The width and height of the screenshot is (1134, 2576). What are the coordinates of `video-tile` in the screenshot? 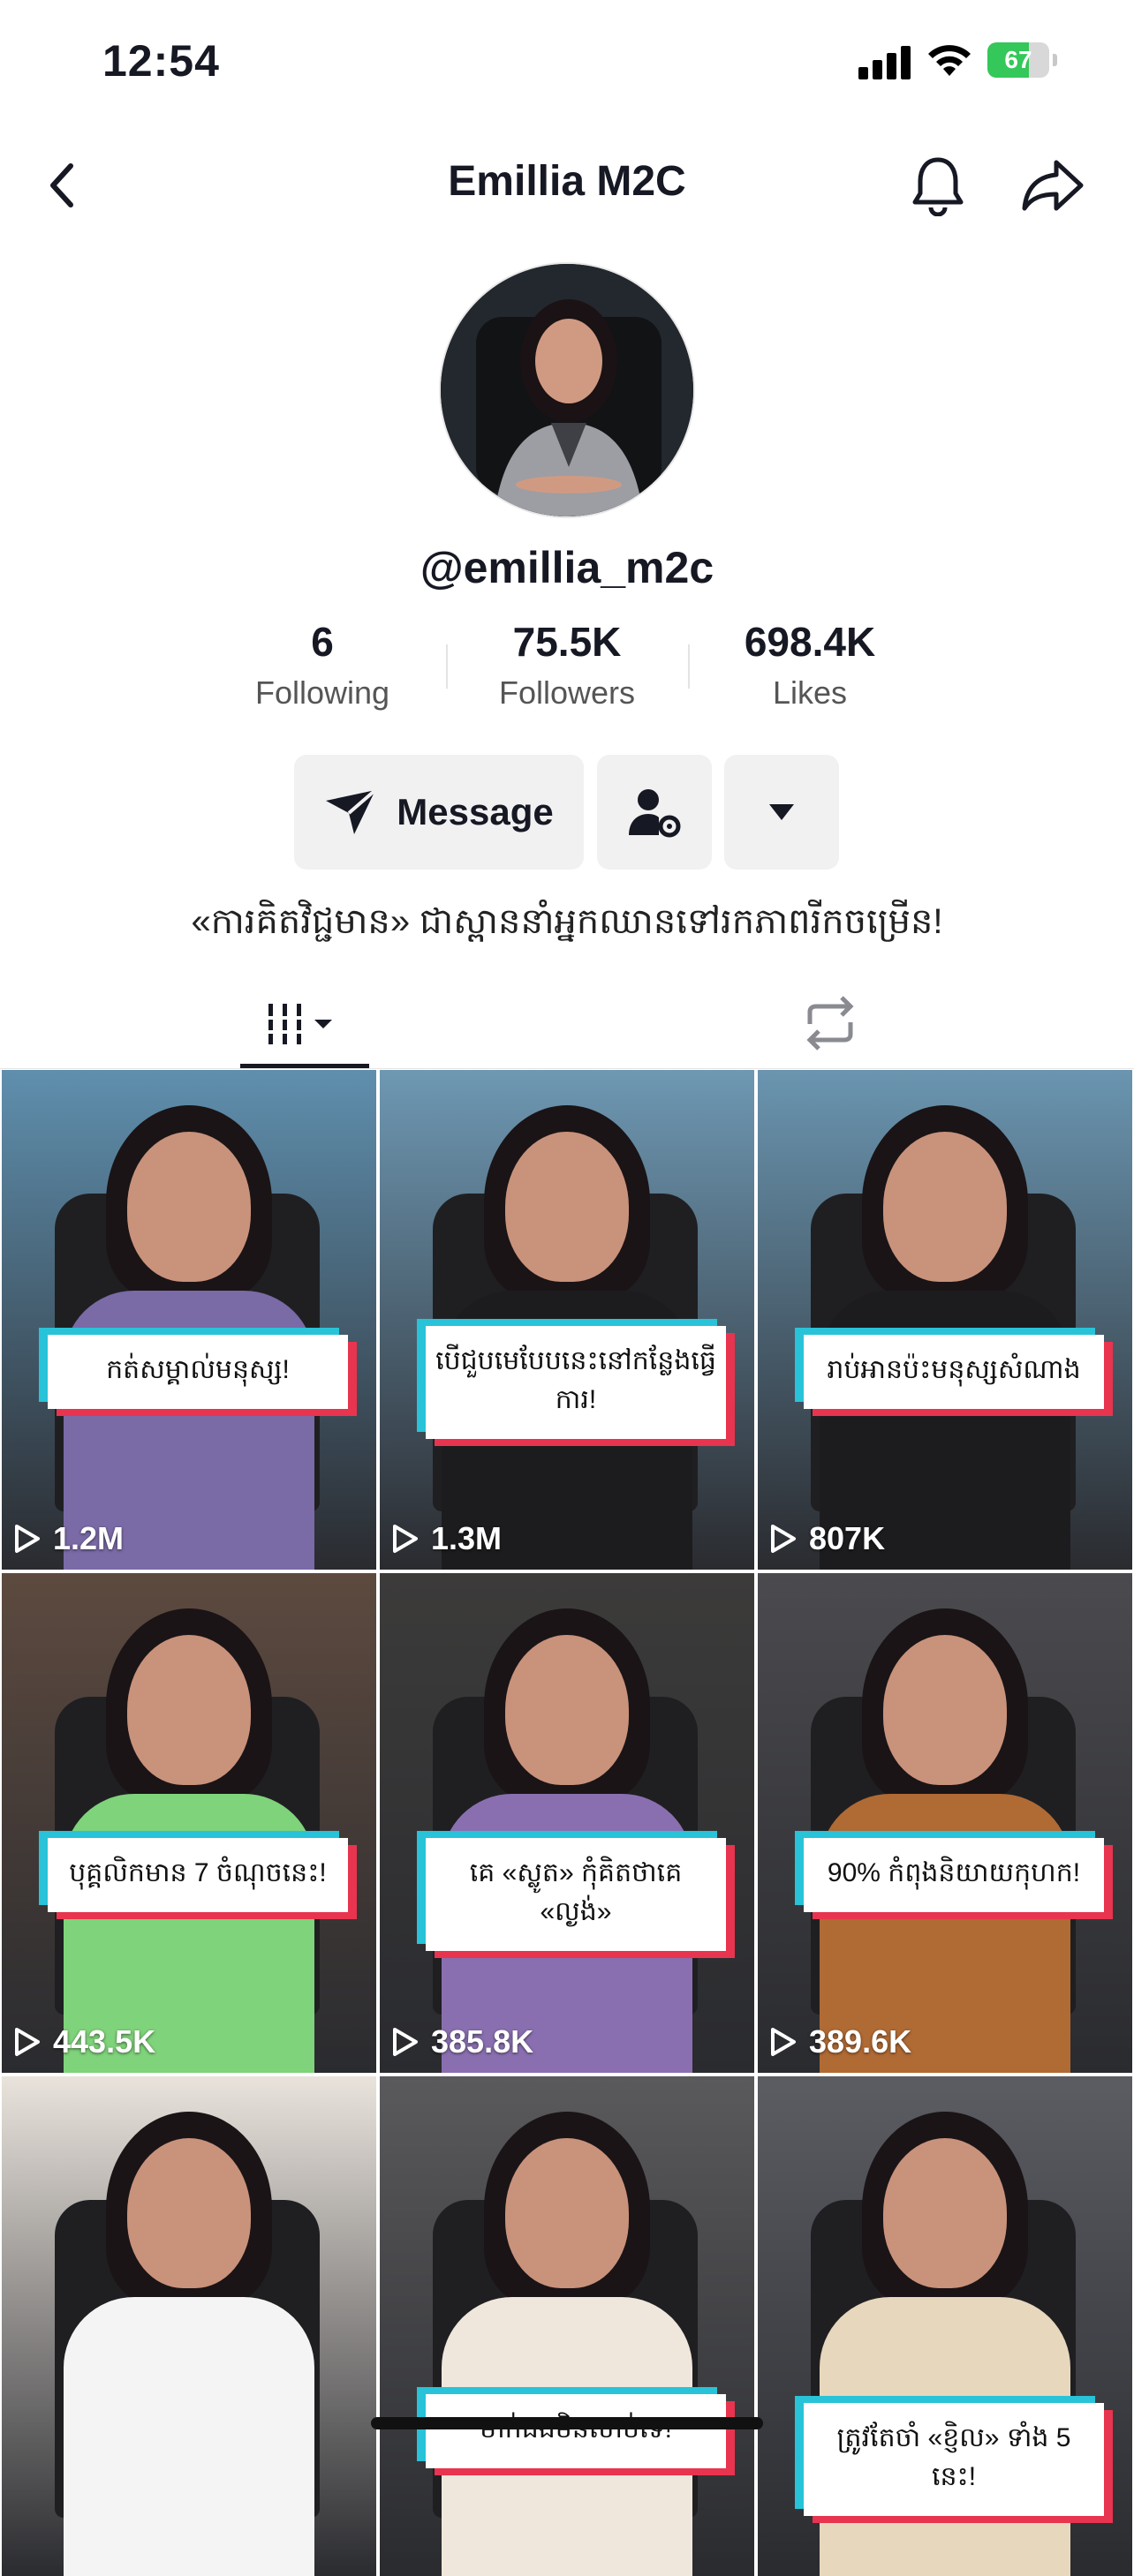 It's located at (189, 2326).